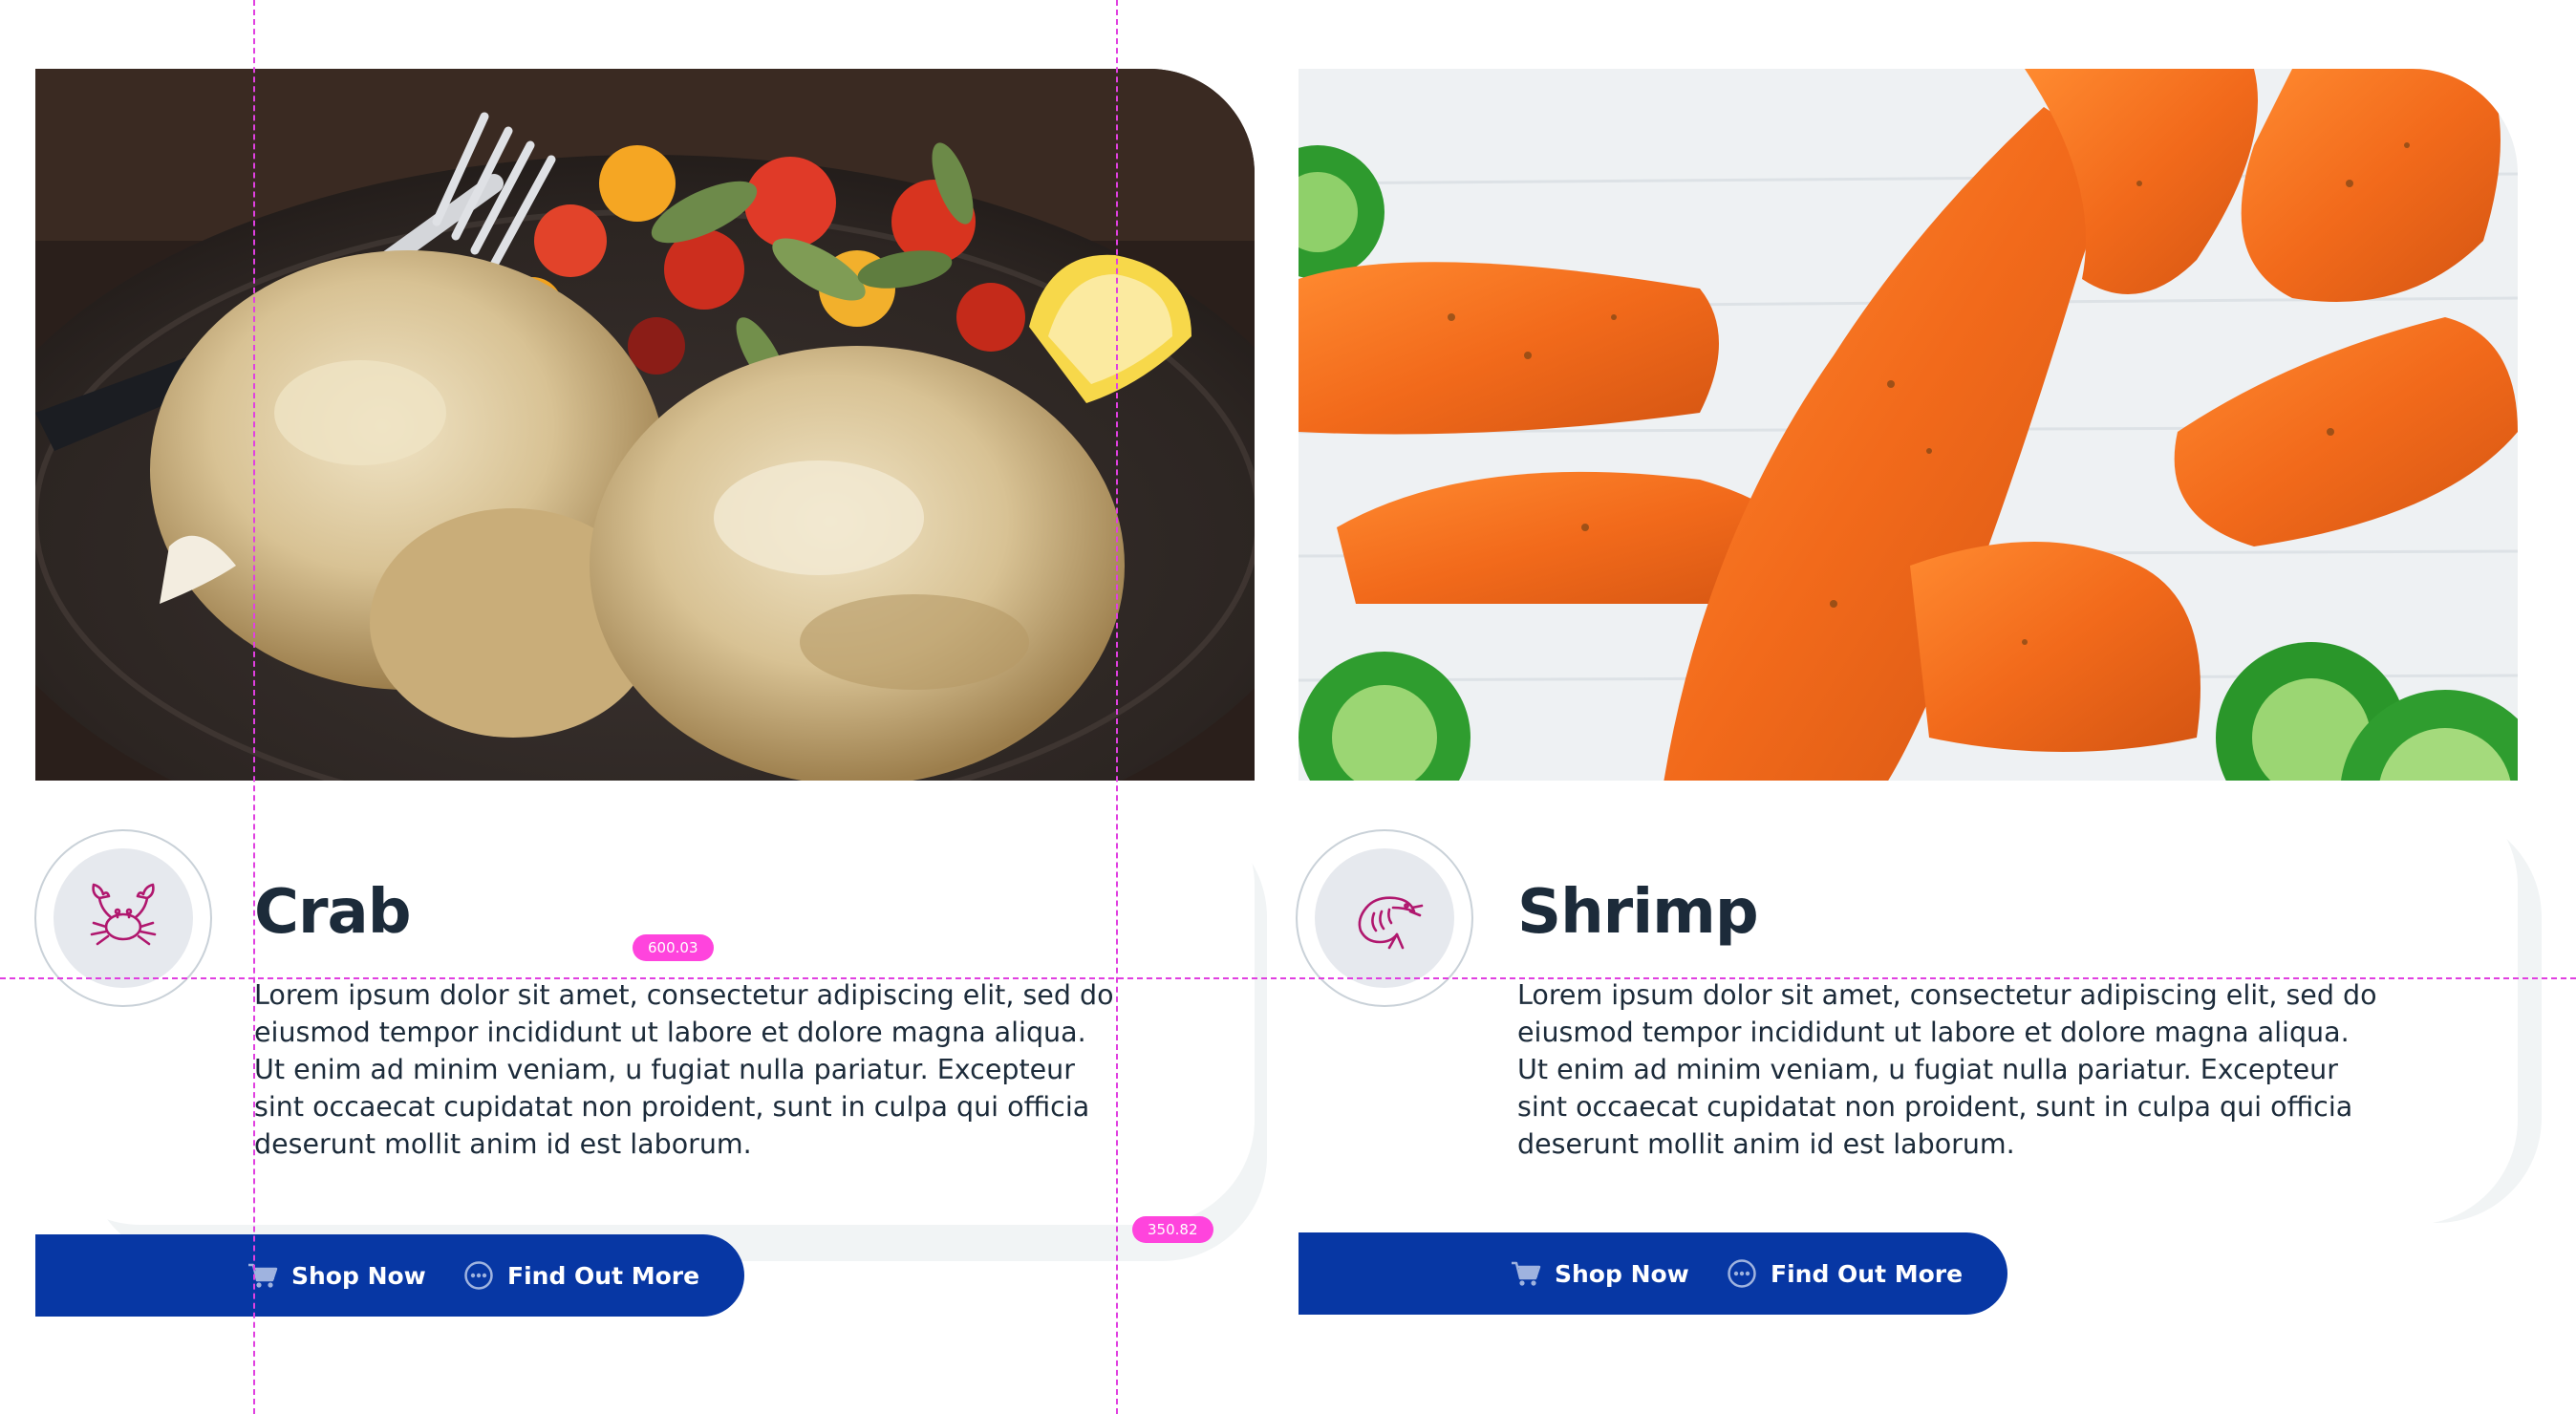  Describe the element at coordinates (673, 947) in the screenshot. I see `measurement-label-height: 600.03` at that location.